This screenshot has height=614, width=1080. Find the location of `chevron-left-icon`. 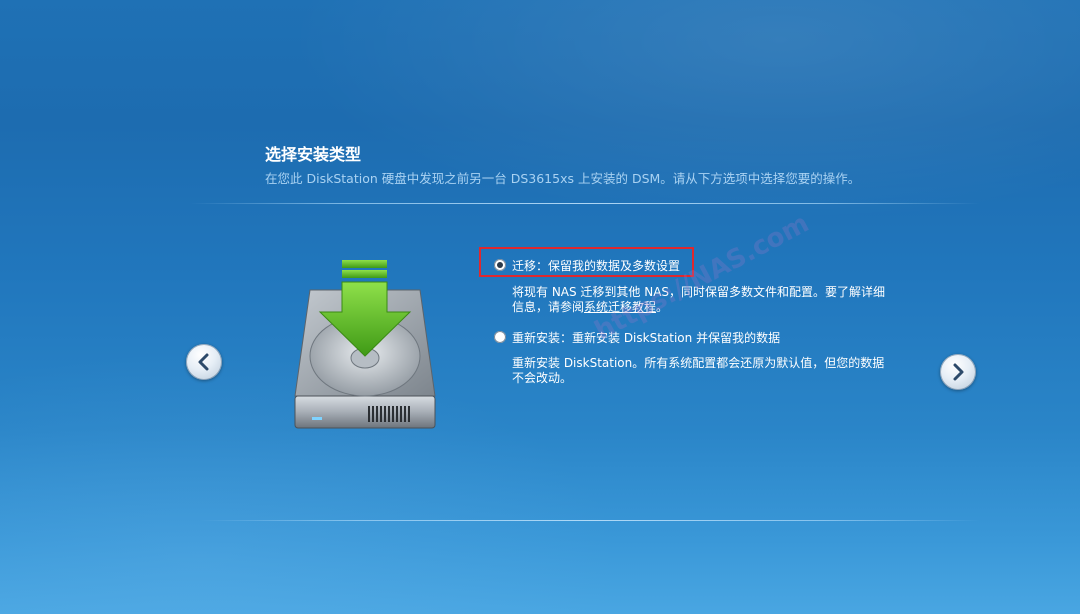

chevron-left-icon is located at coordinates (203, 362).